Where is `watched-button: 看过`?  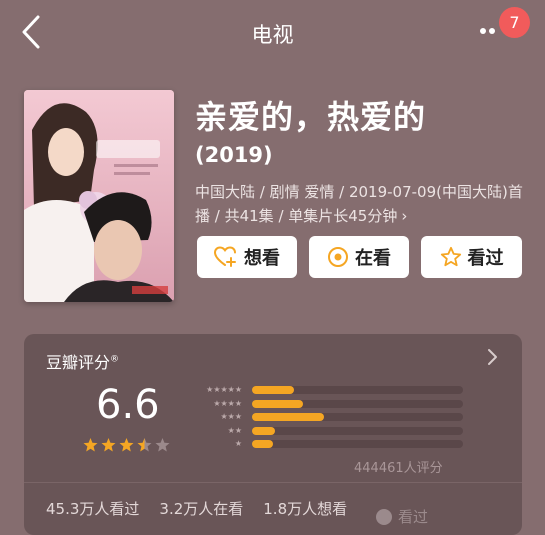
watched-button: 看过 is located at coordinates (471, 257).